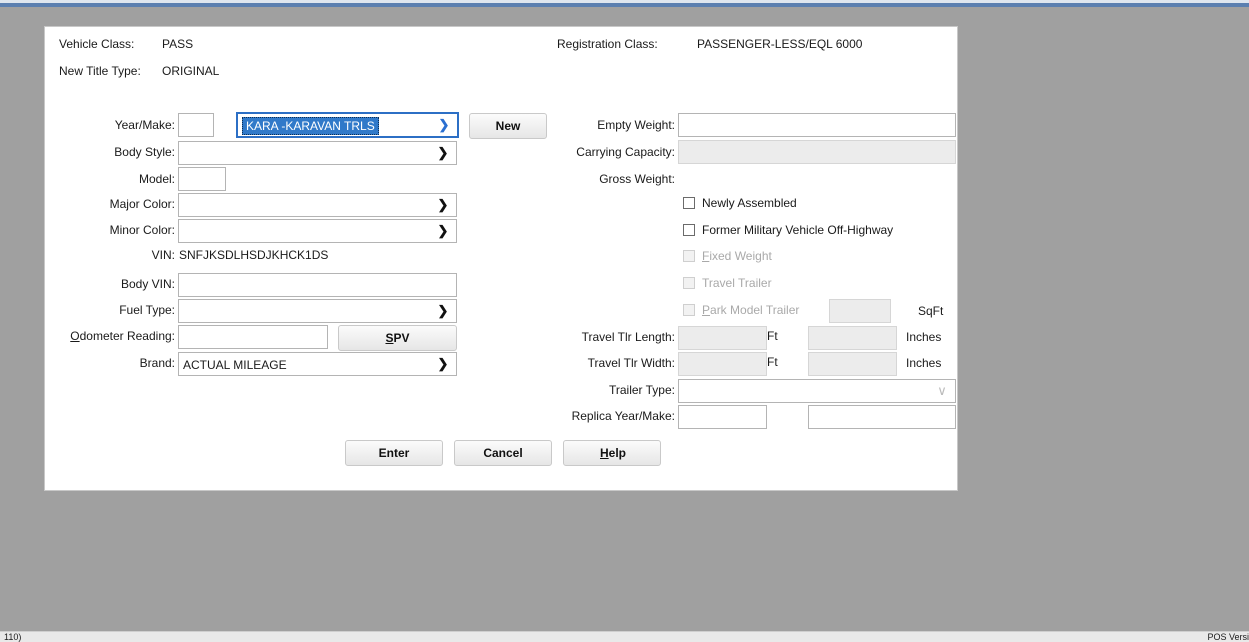 The image size is (1249, 642). Describe the element at coordinates (852, 338) in the screenshot. I see `travel-length-inches-input` at that location.